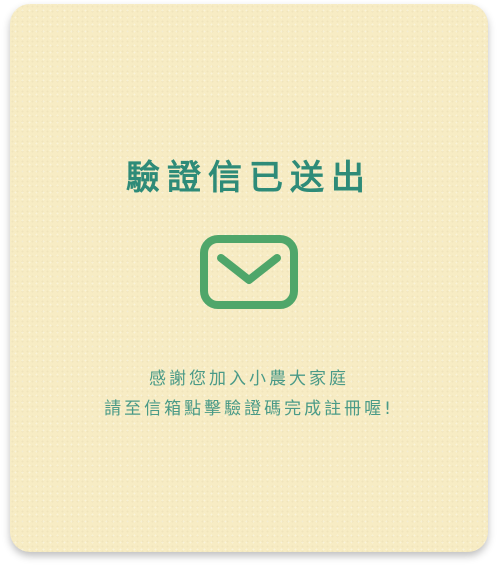 The height and width of the screenshot is (567, 499). What do you see at coordinates (249, 379) in the screenshot?
I see `message-line-1: 感謝您加入小農大家庭` at bounding box center [249, 379].